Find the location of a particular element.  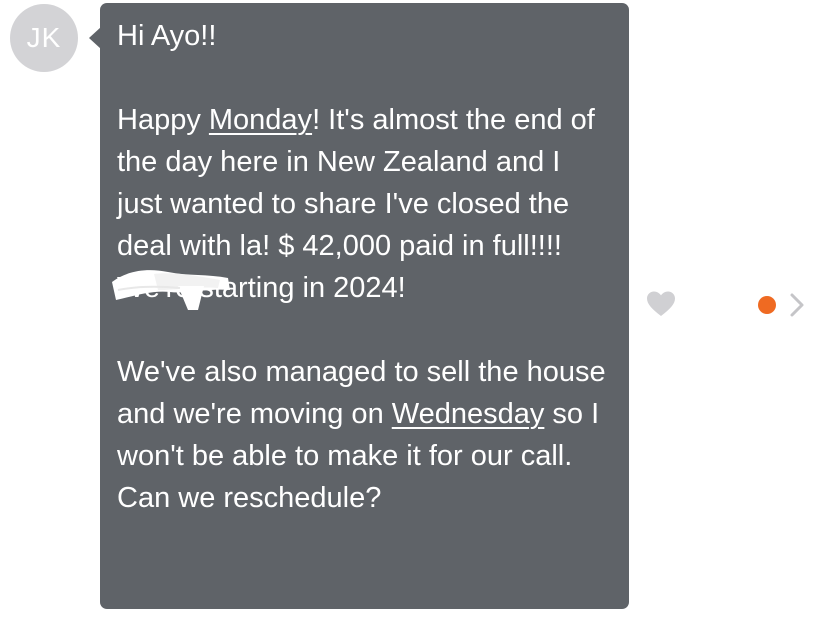

unread-dot-icon is located at coordinates (767, 305).